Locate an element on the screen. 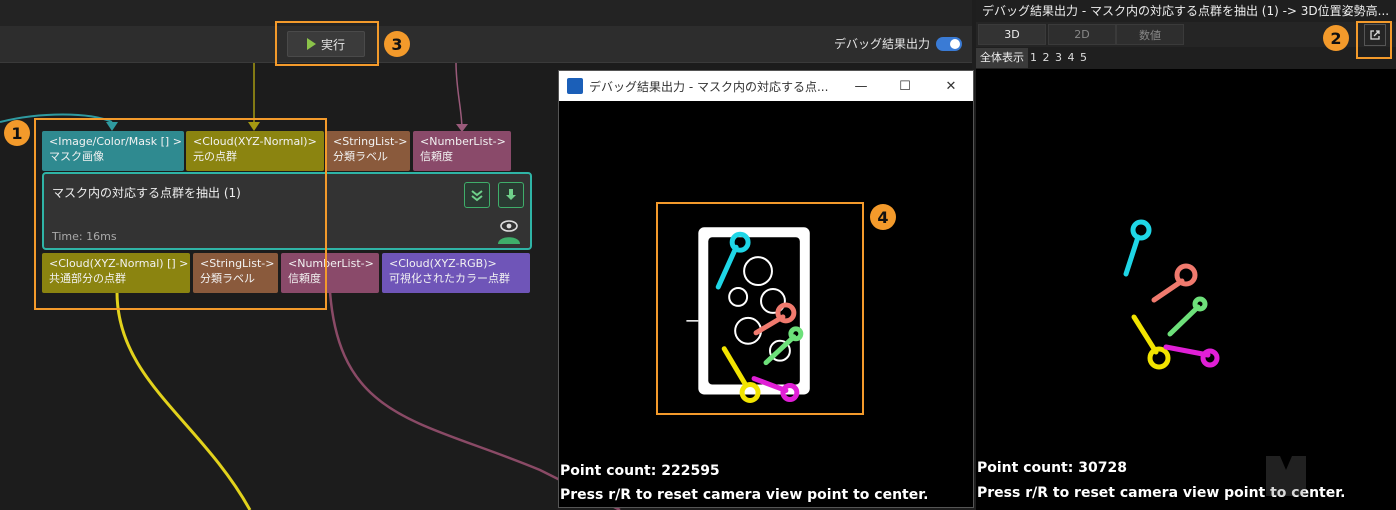  collapse-button is located at coordinates (477, 195).